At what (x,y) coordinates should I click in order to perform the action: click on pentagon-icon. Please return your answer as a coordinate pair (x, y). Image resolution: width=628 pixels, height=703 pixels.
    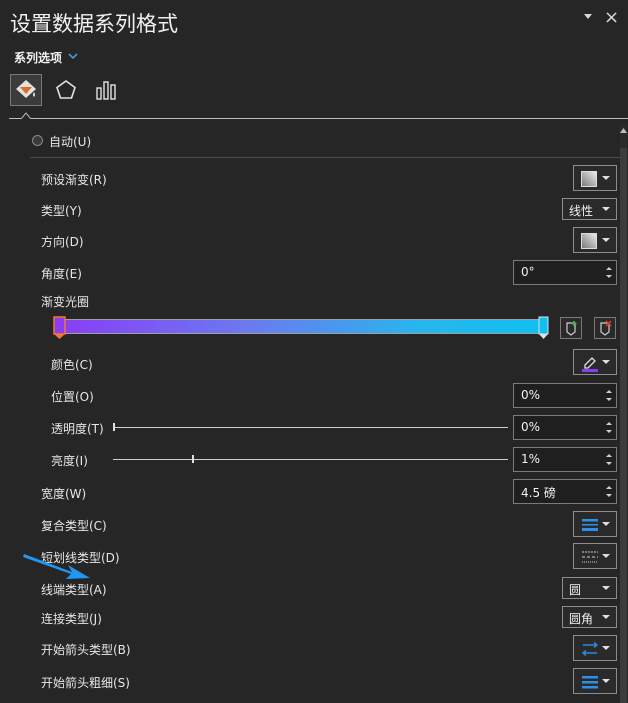
    Looking at the image, I should click on (66, 89).